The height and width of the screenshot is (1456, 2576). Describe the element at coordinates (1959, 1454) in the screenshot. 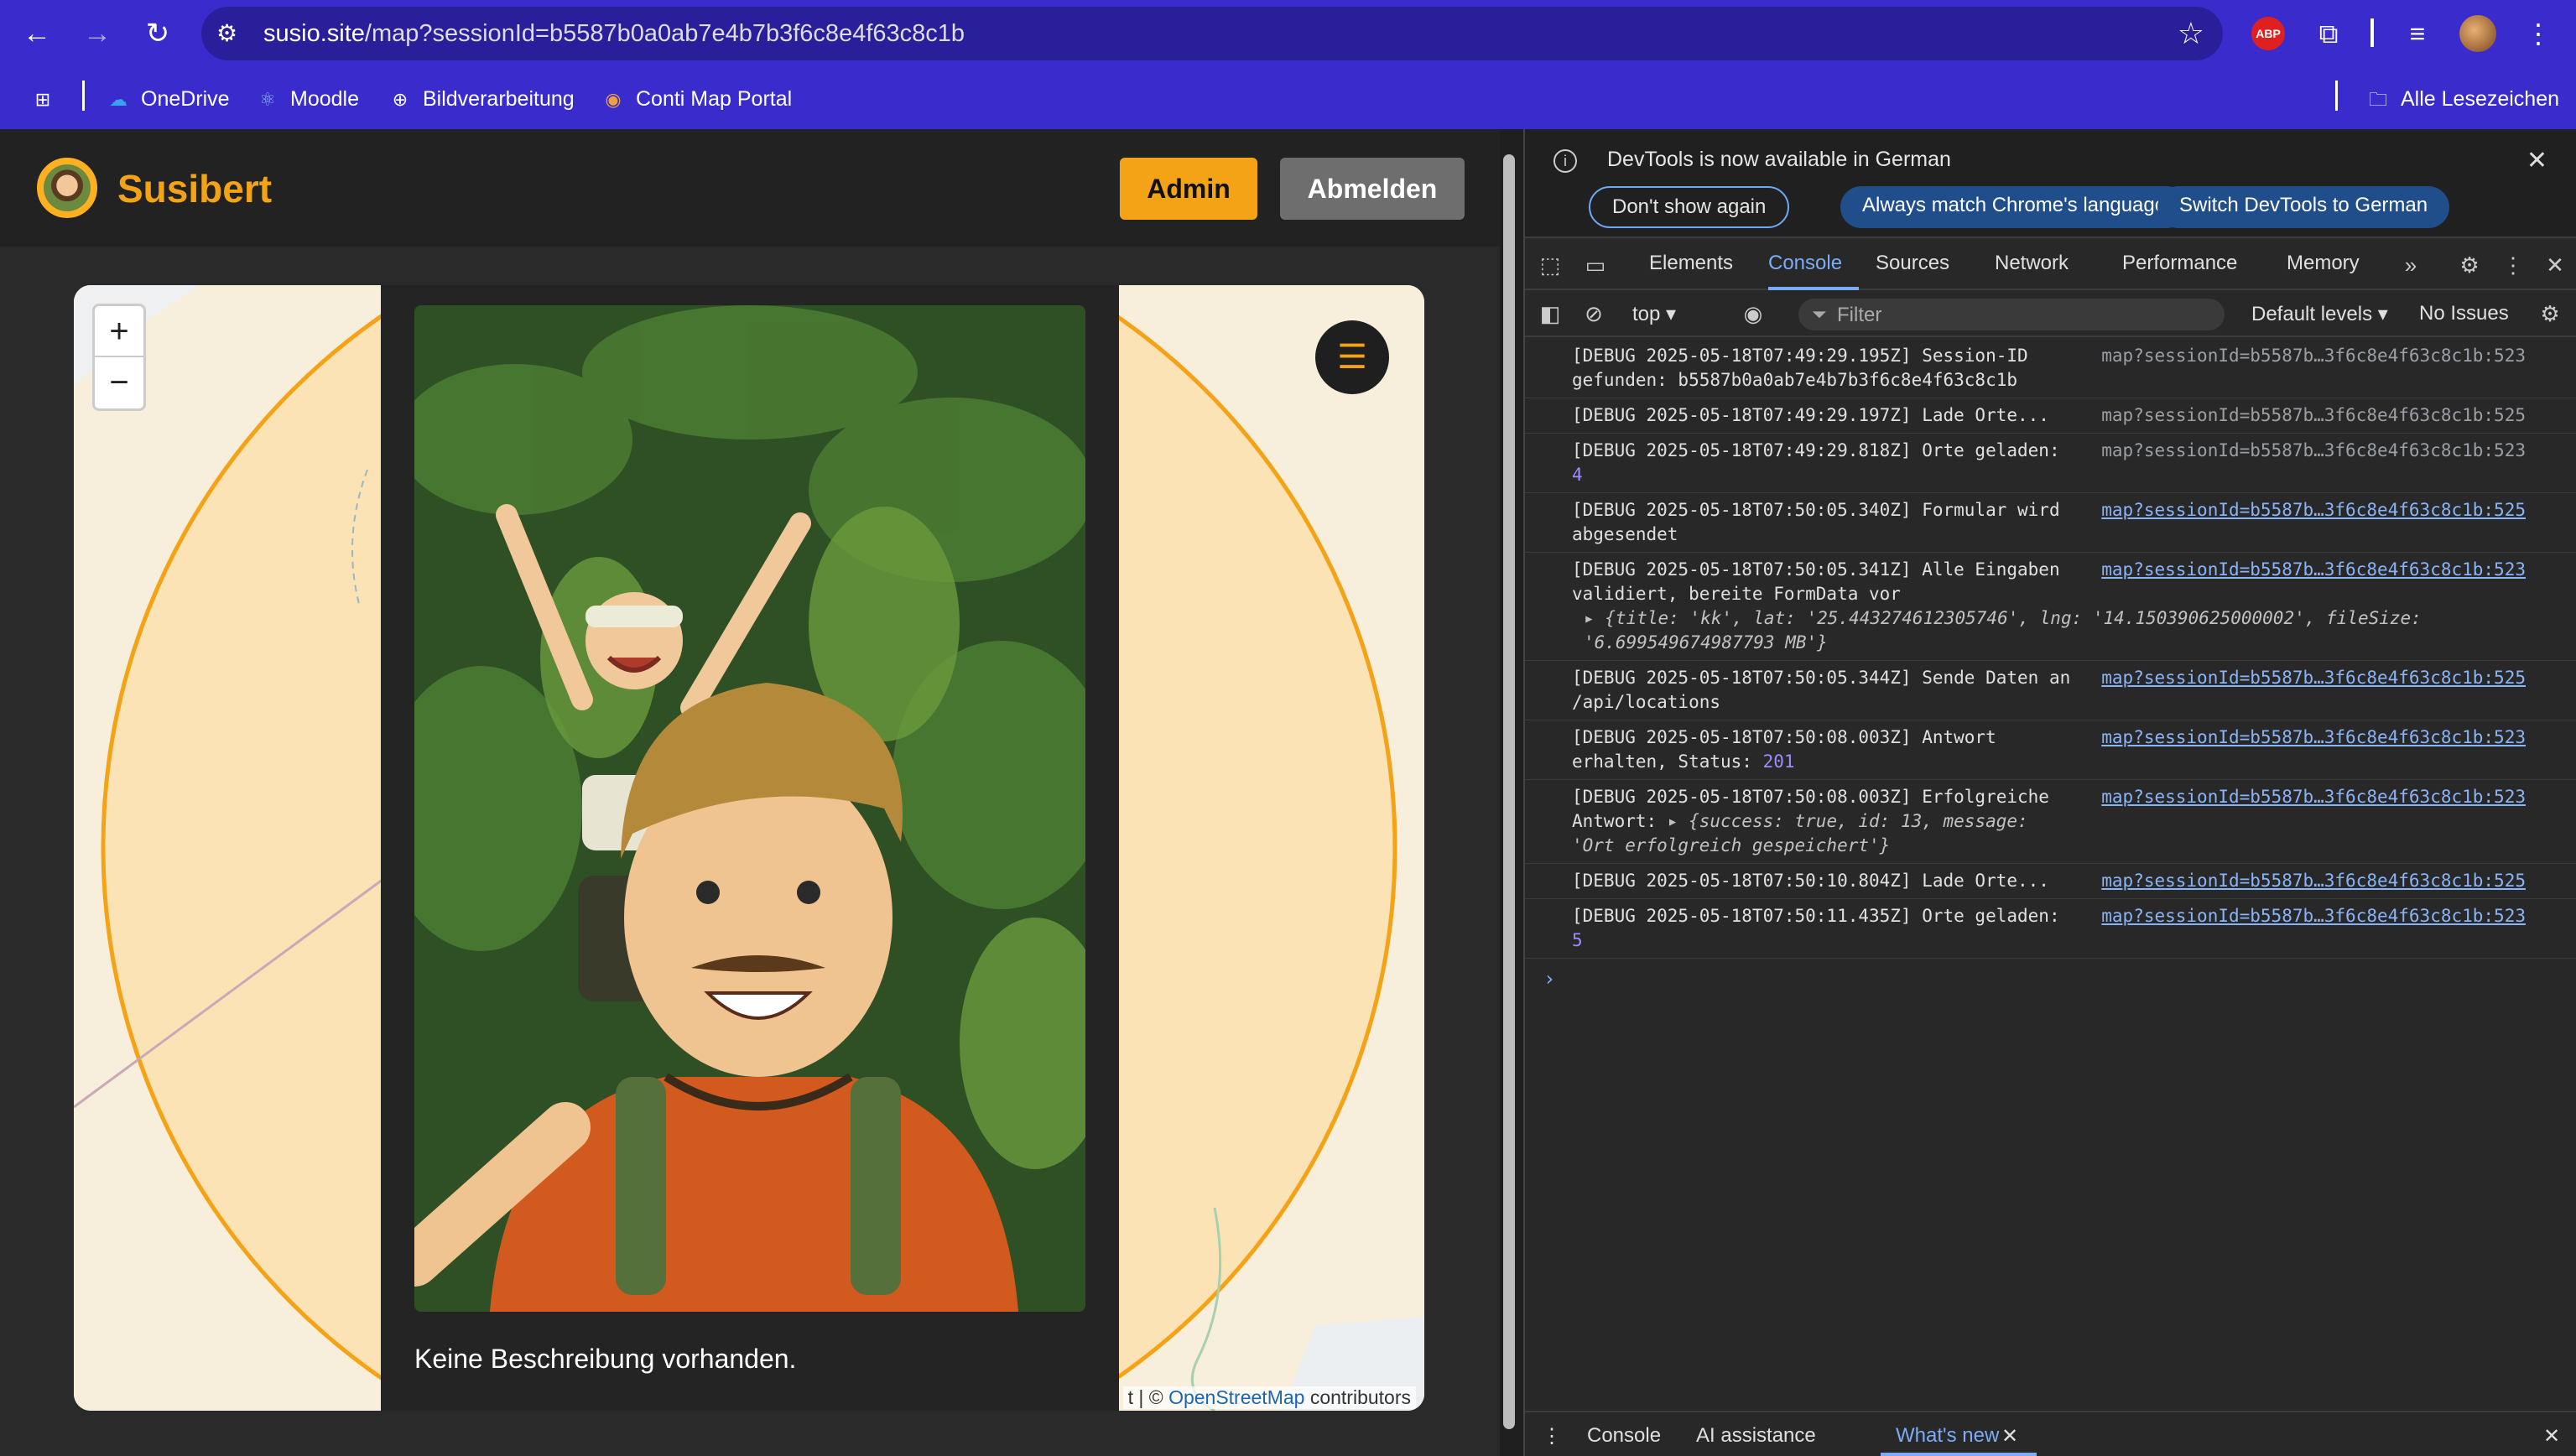

I see `active-drawer-tab-indicator` at that location.